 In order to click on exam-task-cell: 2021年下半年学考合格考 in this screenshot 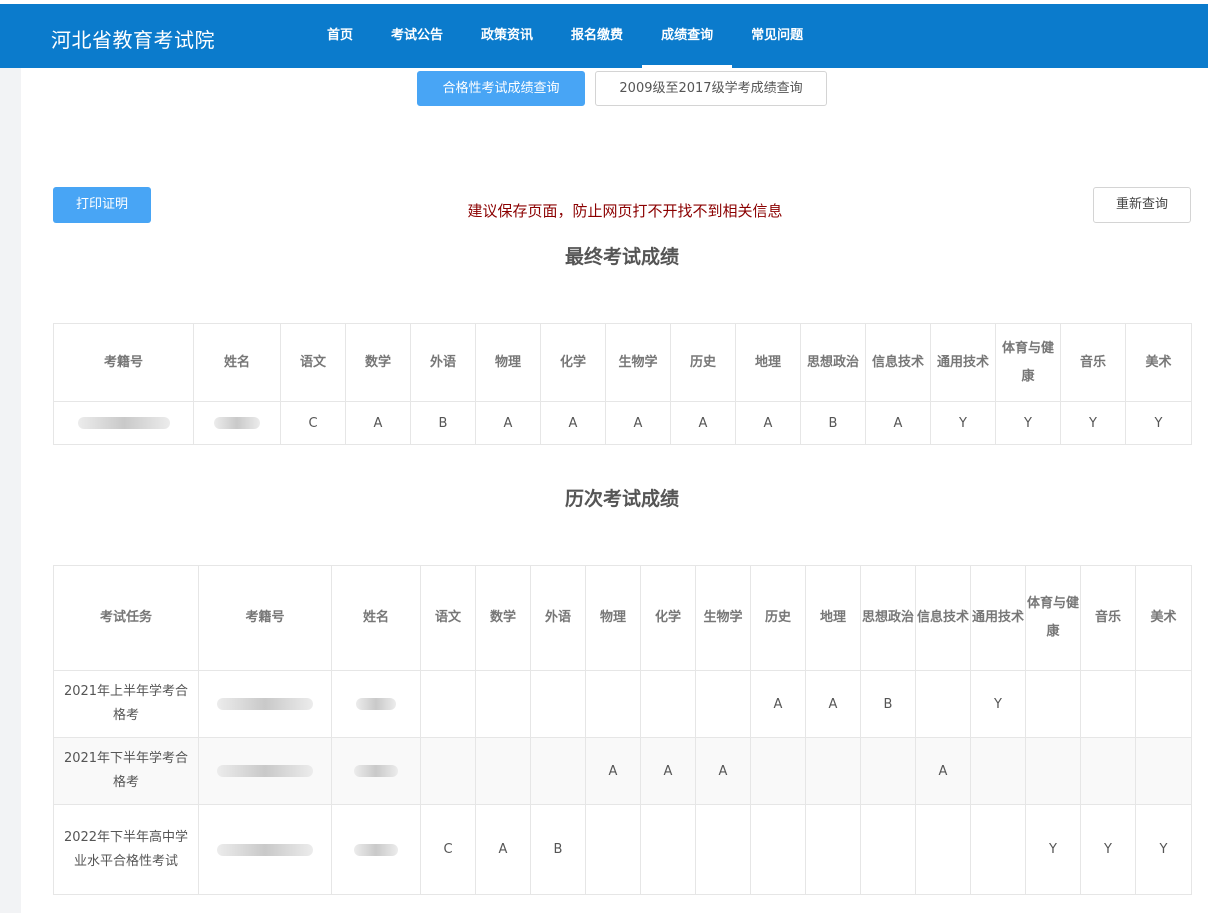, I will do `click(126, 771)`.